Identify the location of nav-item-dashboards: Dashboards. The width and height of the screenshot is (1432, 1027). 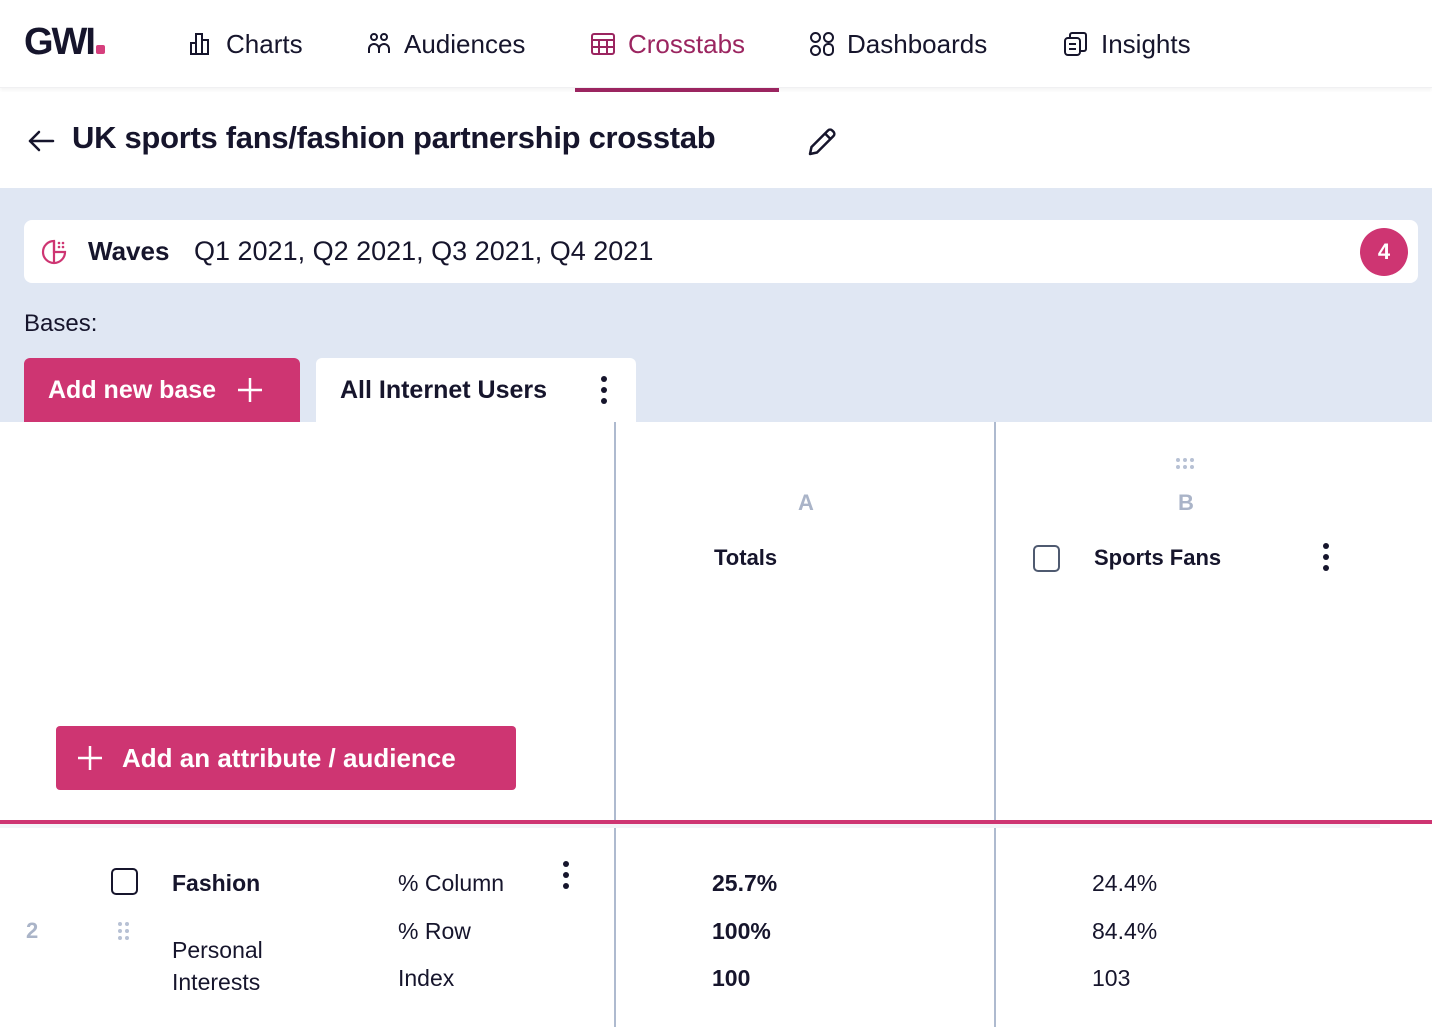
(898, 44).